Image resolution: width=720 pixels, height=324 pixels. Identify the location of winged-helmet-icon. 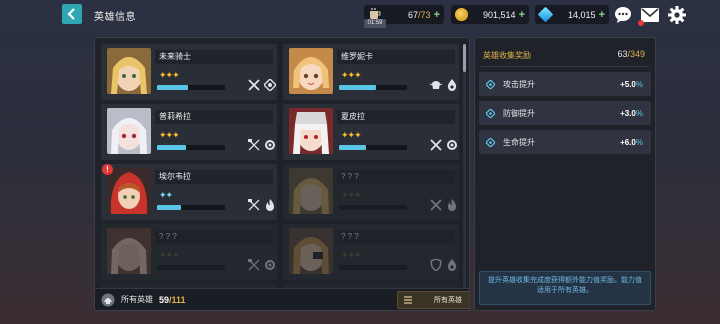
(436, 85).